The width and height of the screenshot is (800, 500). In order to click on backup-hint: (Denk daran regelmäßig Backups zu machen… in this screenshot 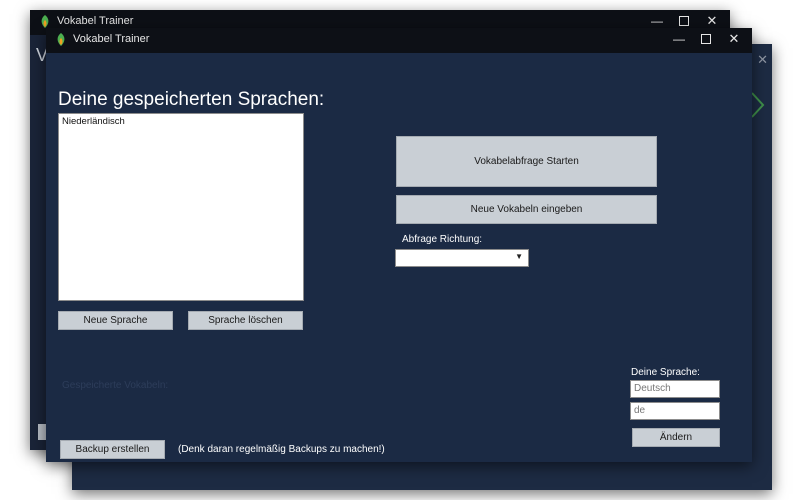, I will do `click(281, 449)`.